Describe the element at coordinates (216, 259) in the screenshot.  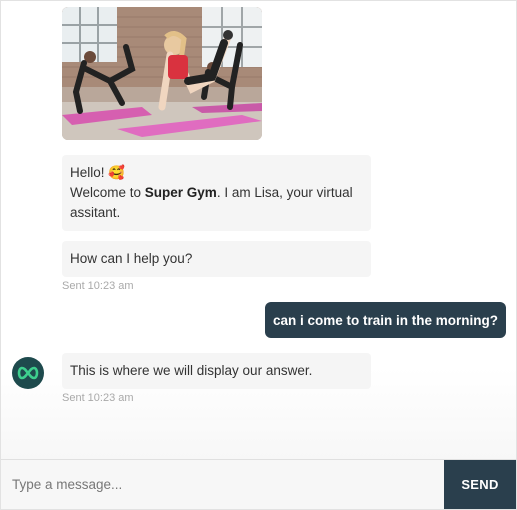
I see `help-prompt-bubble: How can I help you?` at that location.